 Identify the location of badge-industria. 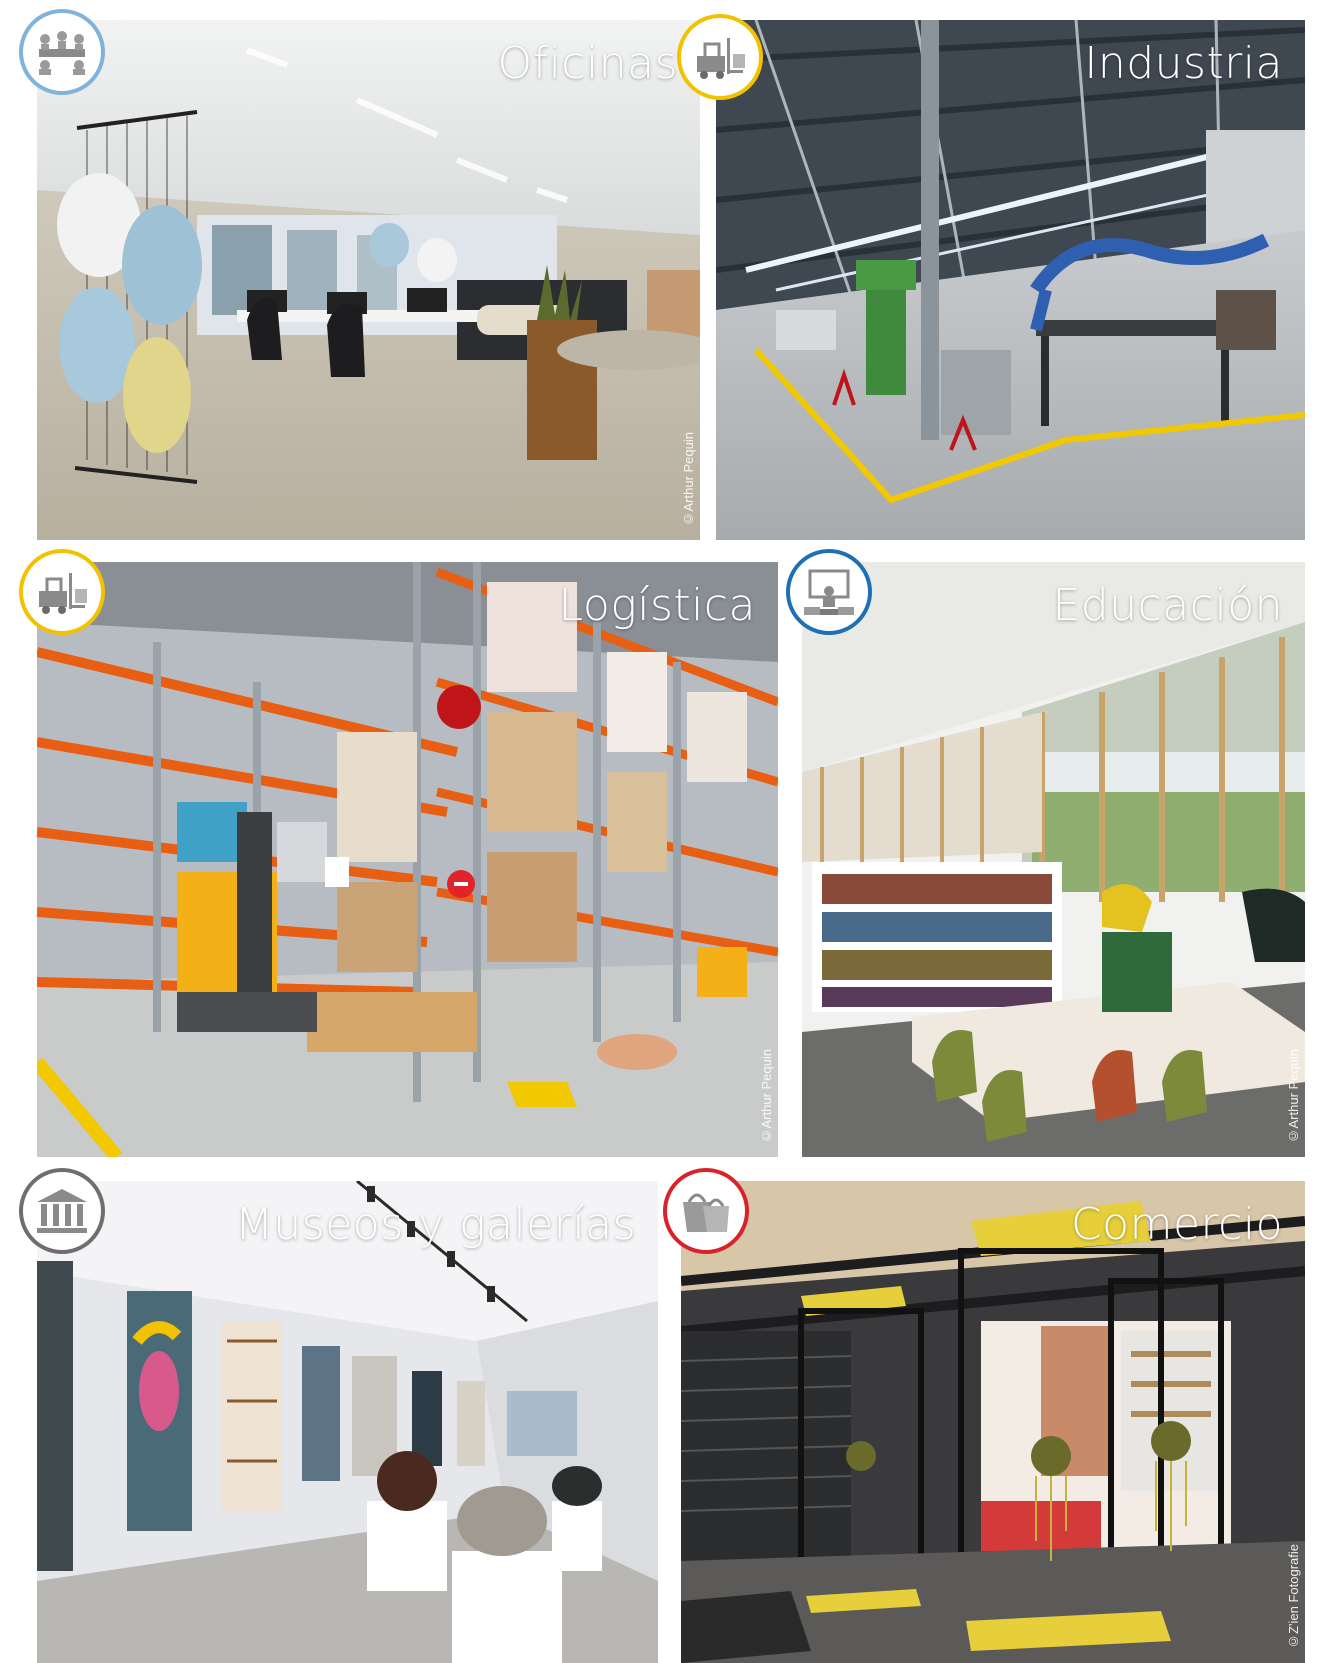
(720, 57).